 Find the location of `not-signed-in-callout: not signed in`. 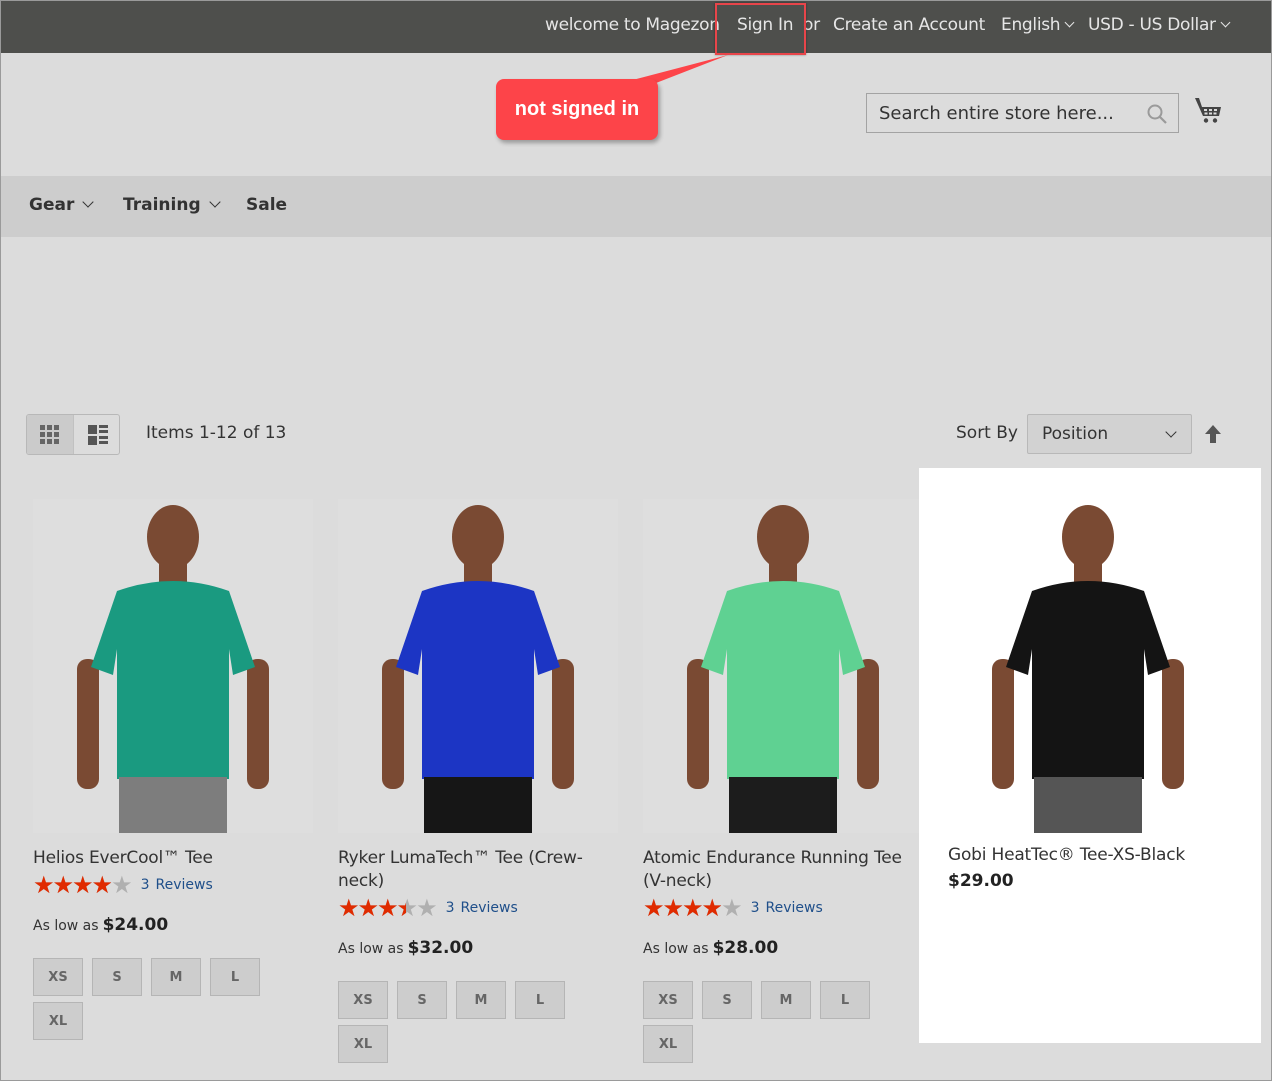

not-signed-in-callout: not signed in is located at coordinates (577, 109).